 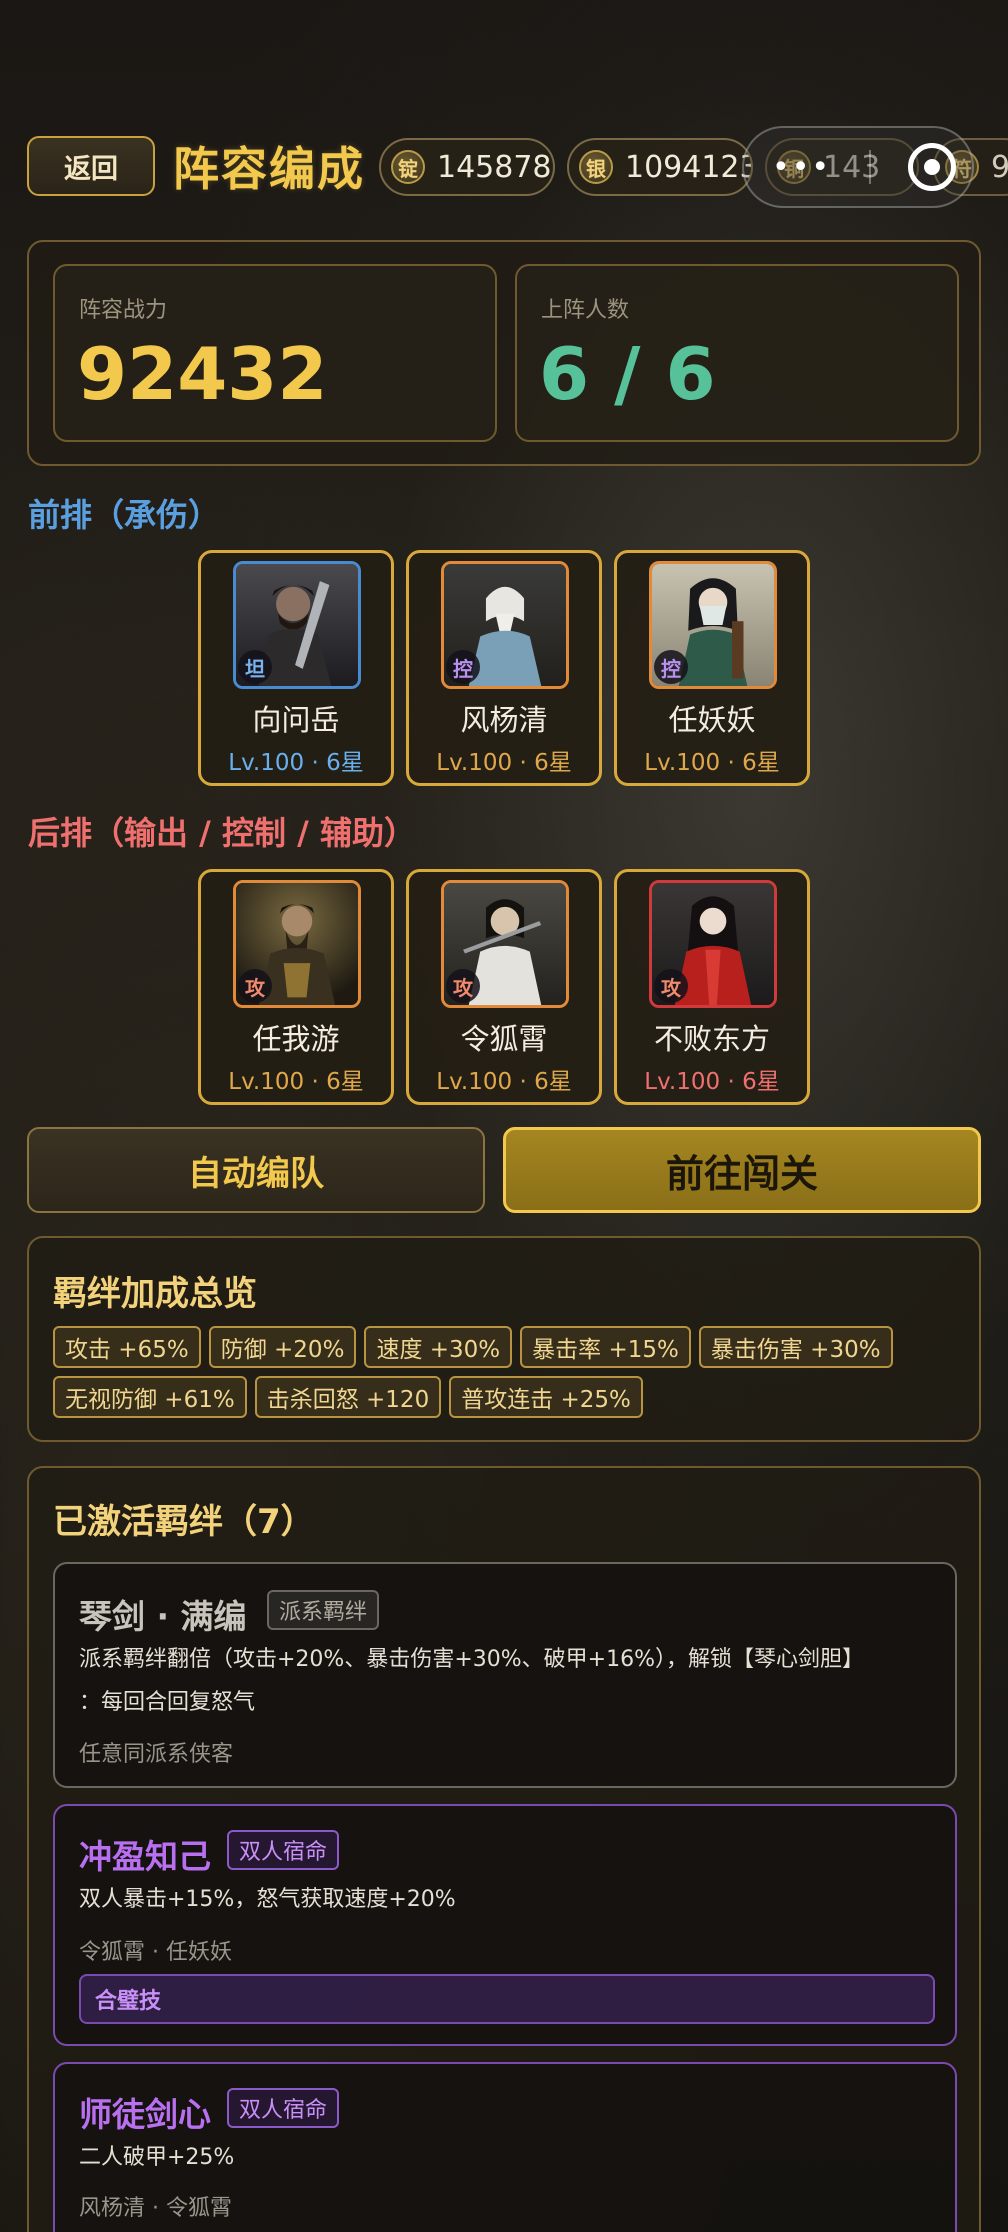 What do you see at coordinates (297, 625) in the screenshot?
I see `hero-portrait: 坦` at bounding box center [297, 625].